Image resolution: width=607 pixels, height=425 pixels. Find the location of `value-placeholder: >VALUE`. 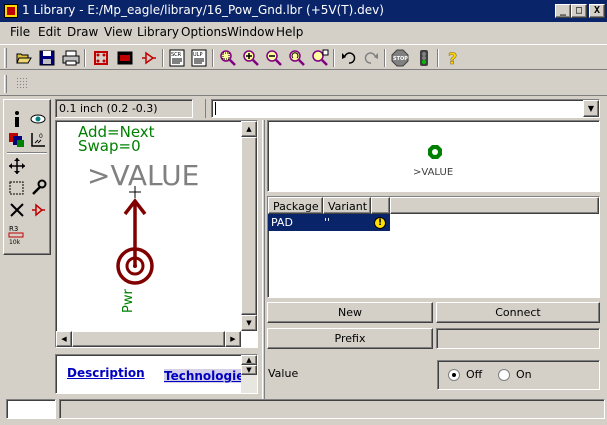

value-placeholder: >VALUE is located at coordinates (143, 175).